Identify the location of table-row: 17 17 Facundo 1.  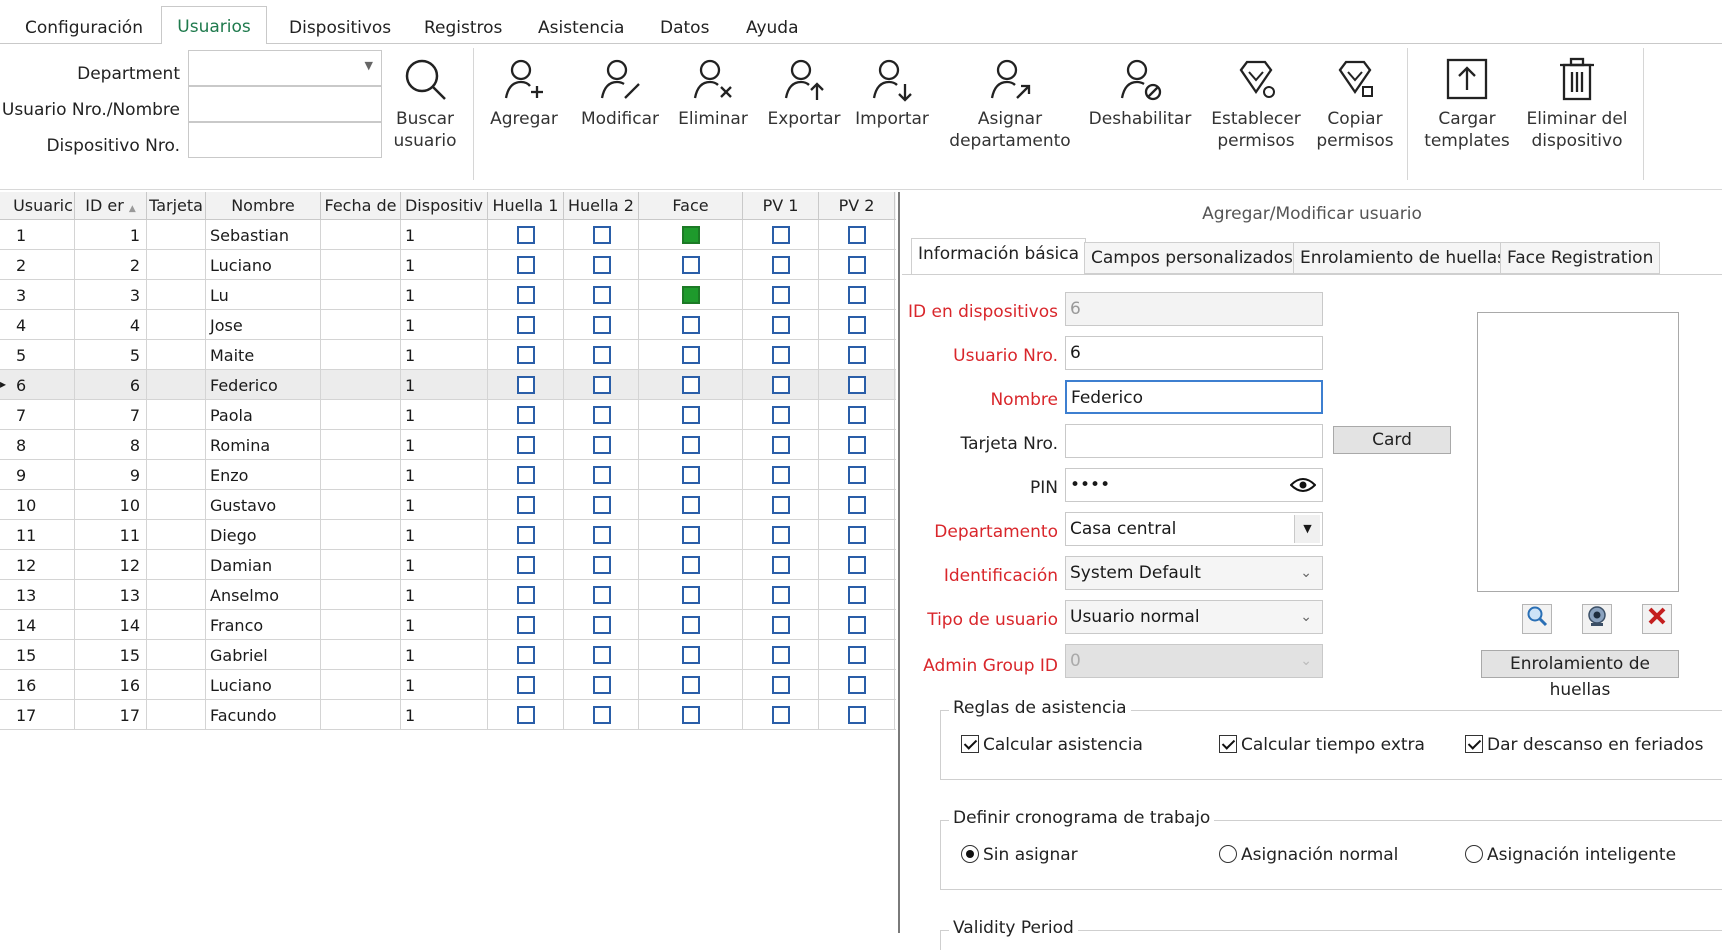
(448, 715).